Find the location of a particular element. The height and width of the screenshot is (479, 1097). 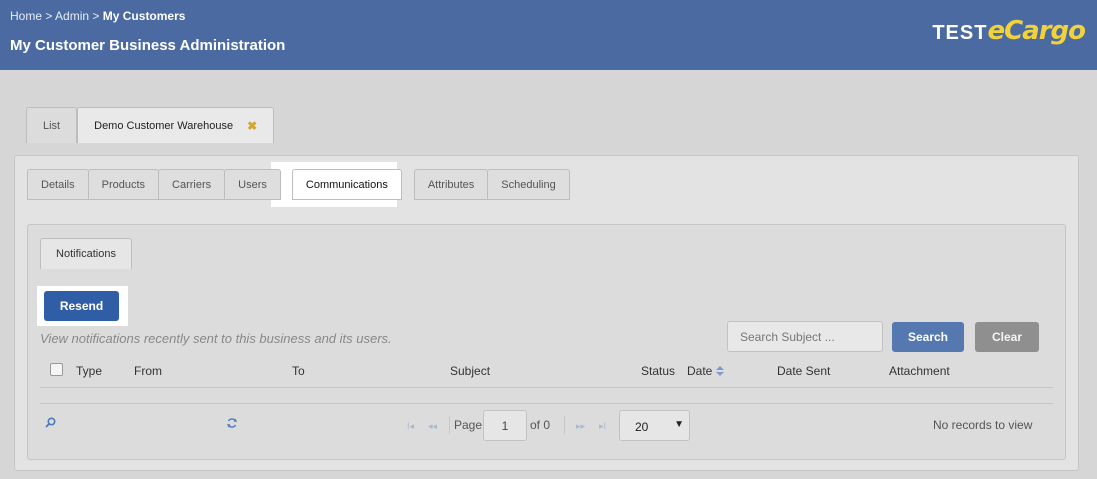

column-attachment: Attachment is located at coordinates (919, 371).